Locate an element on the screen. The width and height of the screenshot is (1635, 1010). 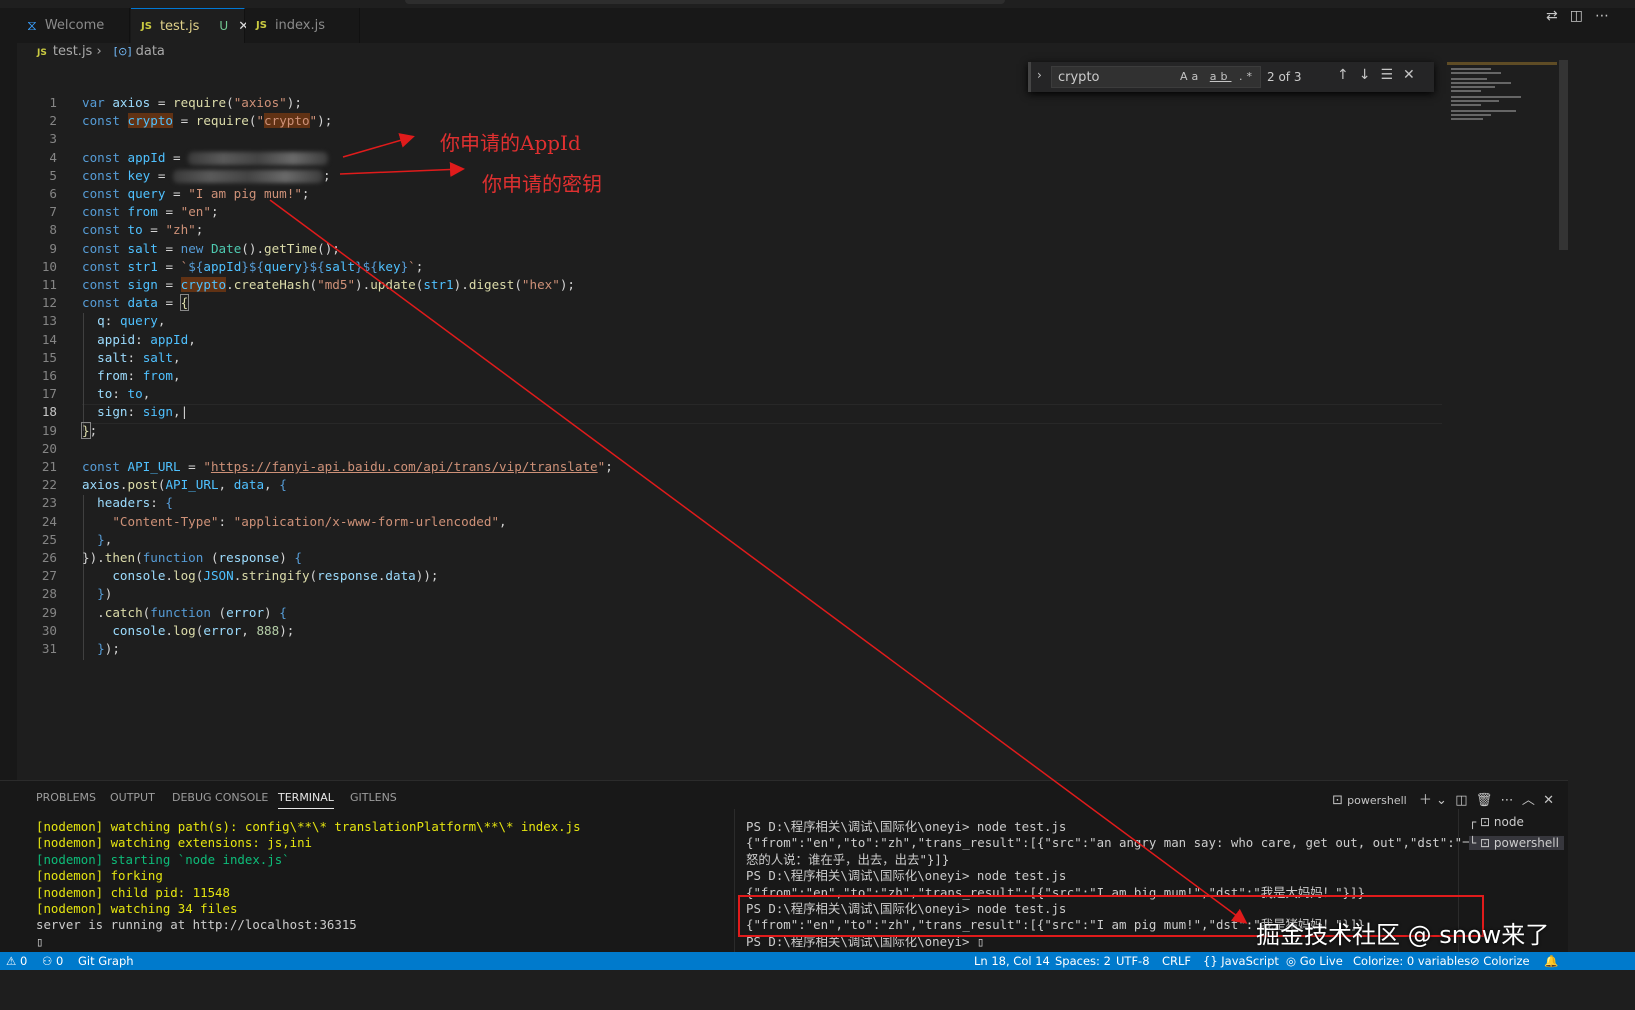
find-widget: › crypto Aa ab .* 2 of 3 ↑↓☰✕ is located at coordinates (1231, 77).